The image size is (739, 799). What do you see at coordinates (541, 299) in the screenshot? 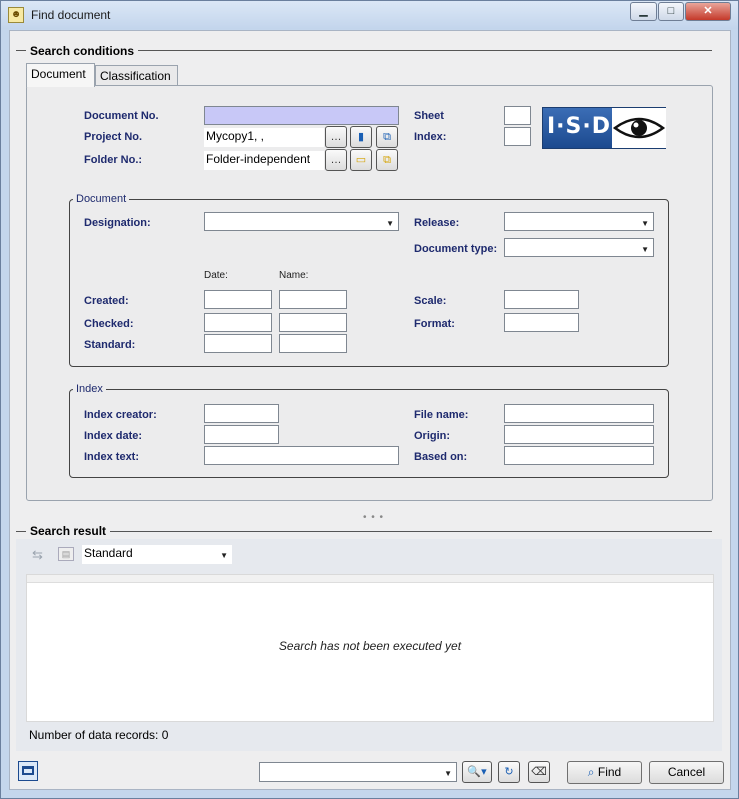
I see `scale-input` at bounding box center [541, 299].